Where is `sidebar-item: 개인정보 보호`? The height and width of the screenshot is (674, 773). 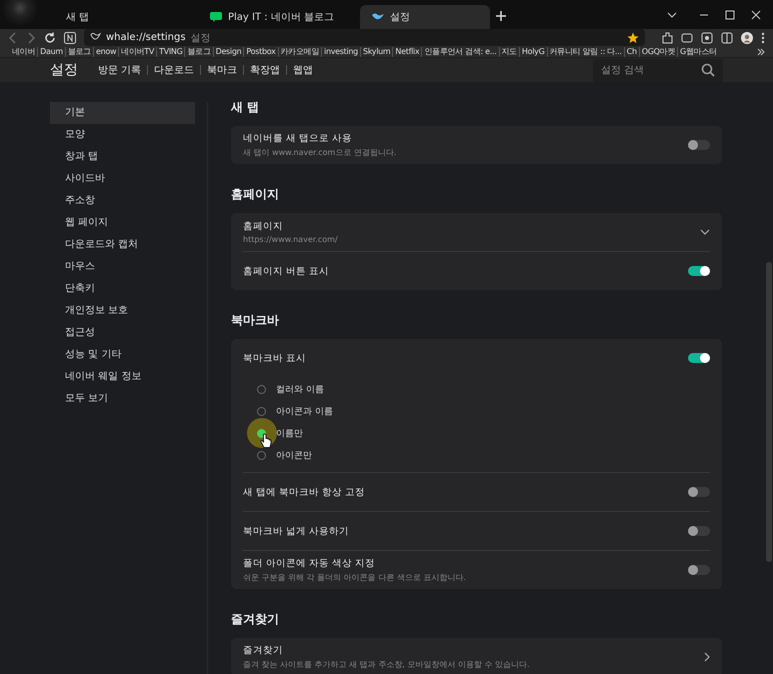
sidebar-item: 개인정보 보호 is located at coordinates (122, 311).